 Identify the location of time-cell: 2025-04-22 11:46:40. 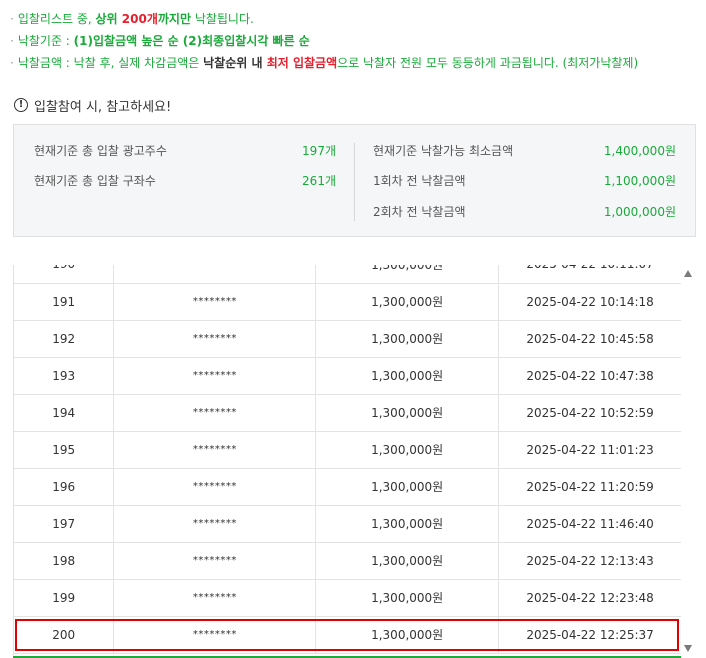
(589, 524).